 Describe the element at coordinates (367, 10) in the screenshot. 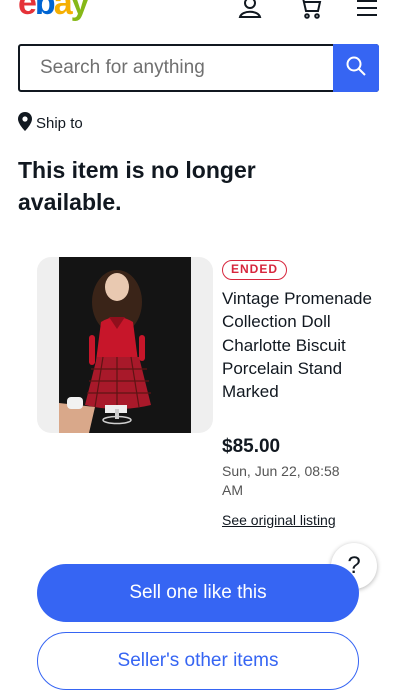

I see `menu-icon` at that location.